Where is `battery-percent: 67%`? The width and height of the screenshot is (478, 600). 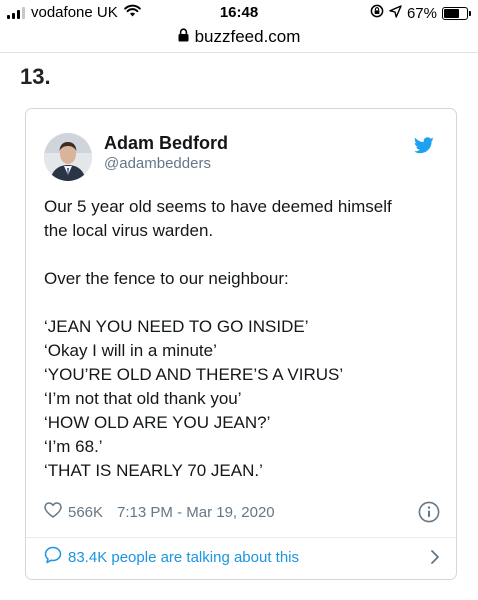
battery-percent: 67% is located at coordinates (421, 13).